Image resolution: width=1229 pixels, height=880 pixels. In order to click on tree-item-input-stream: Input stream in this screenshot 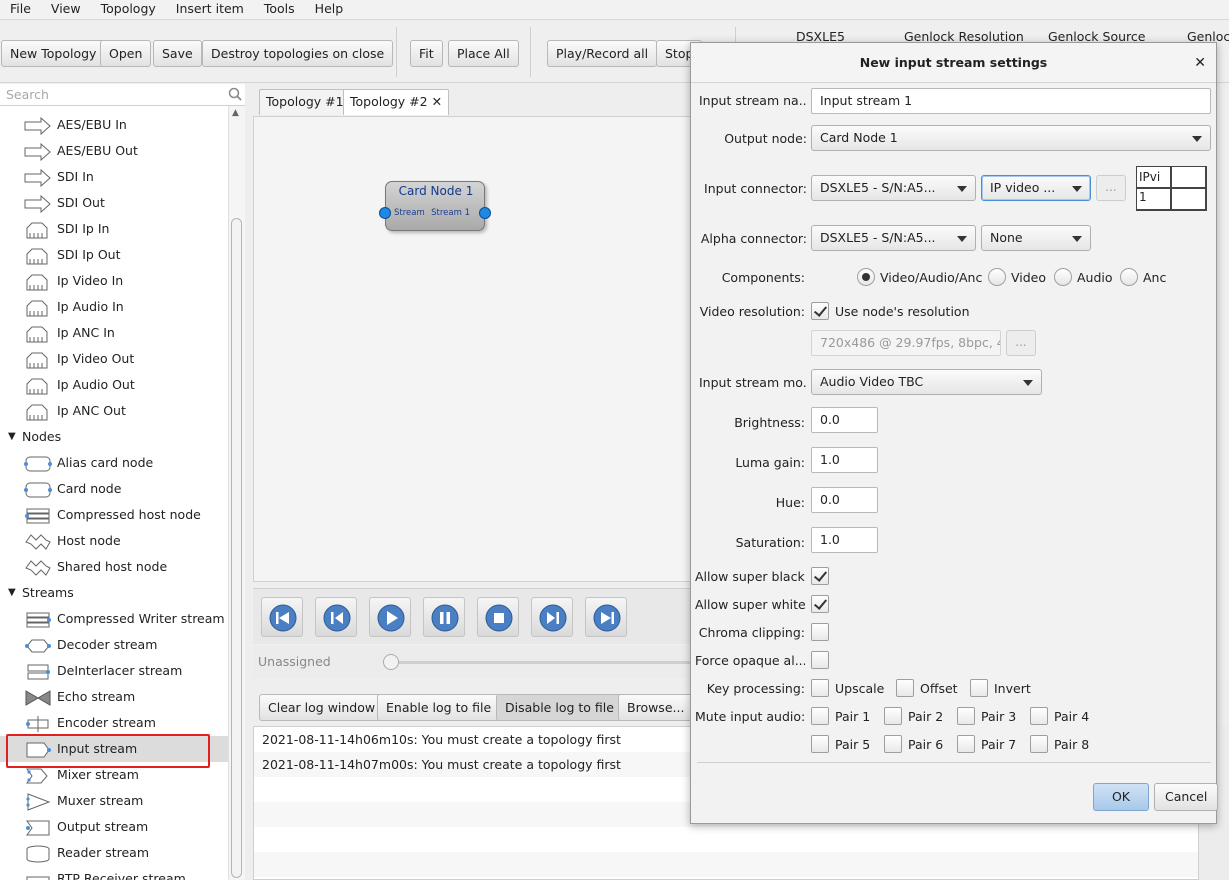, I will do `click(114, 749)`.